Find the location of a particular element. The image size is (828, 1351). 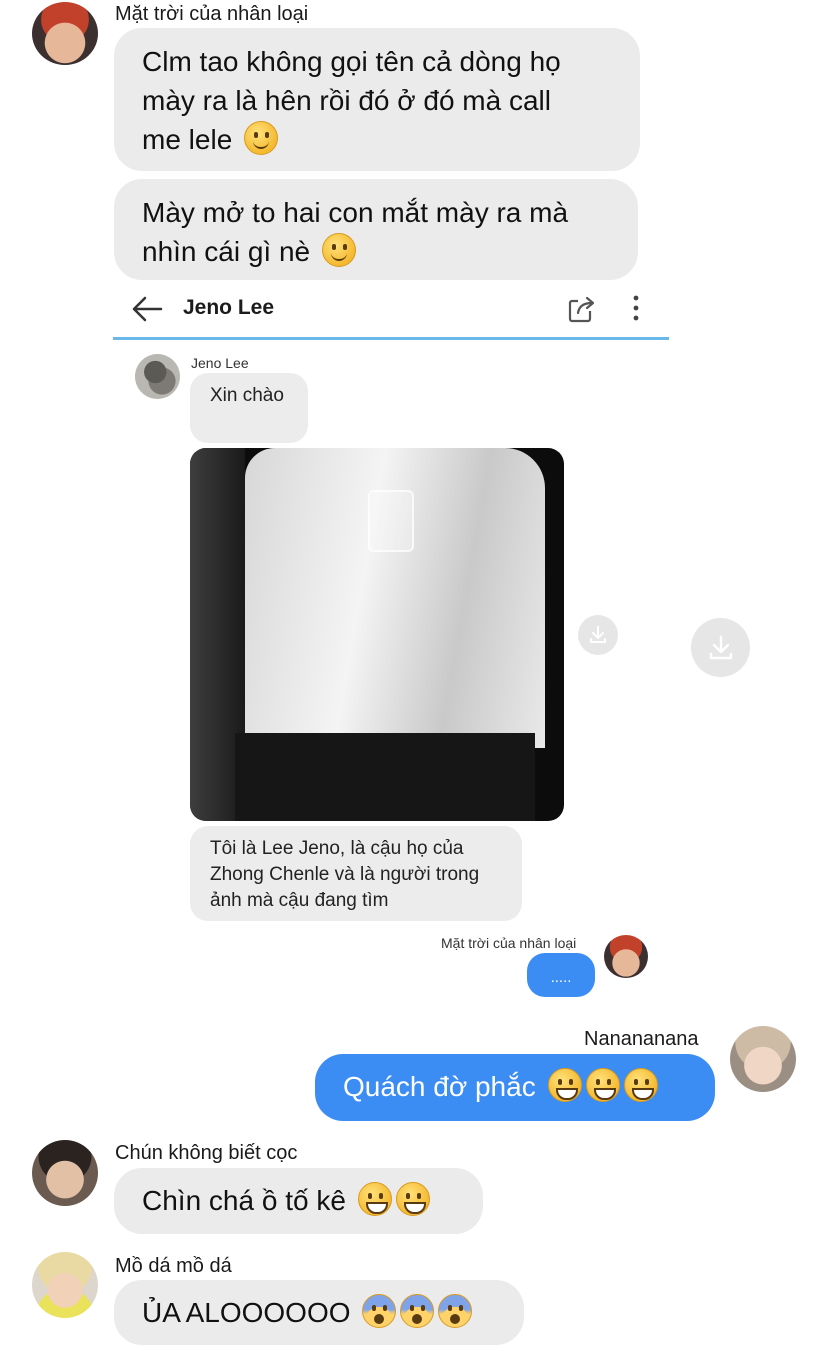

embedded-sender-name: Jeno Lee is located at coordinates (220, 363).